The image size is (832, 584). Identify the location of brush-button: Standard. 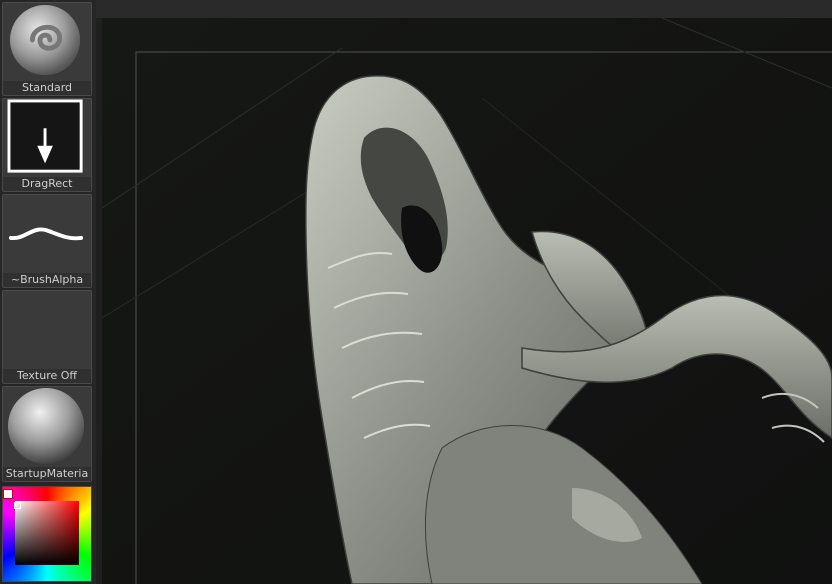
(47, 49).